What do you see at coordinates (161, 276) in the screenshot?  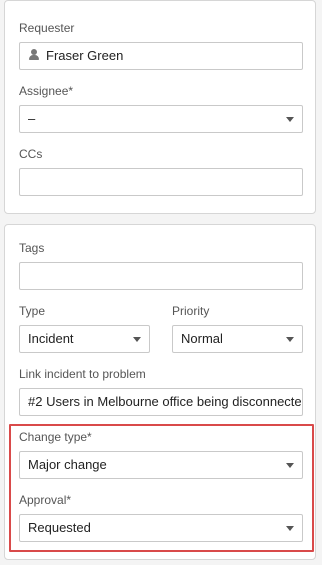 I see `tags-input` at bounding box center [161, 276].